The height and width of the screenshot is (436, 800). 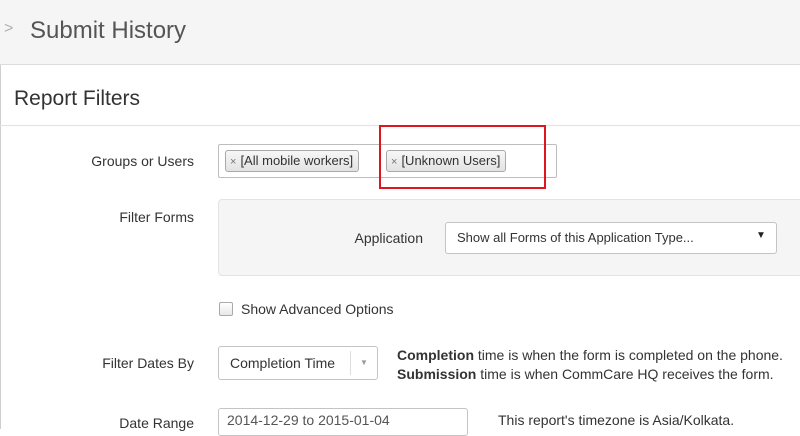 I want to click on filter-dates-label: Filter Dates By, so click(x=148, y=363).